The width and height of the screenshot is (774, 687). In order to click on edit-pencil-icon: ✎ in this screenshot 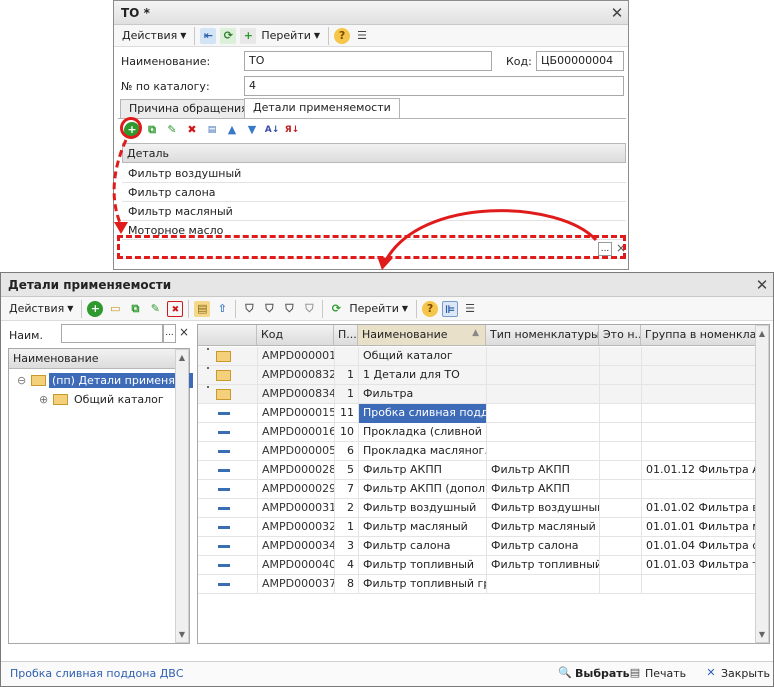, I will do `click(155, 309)`.